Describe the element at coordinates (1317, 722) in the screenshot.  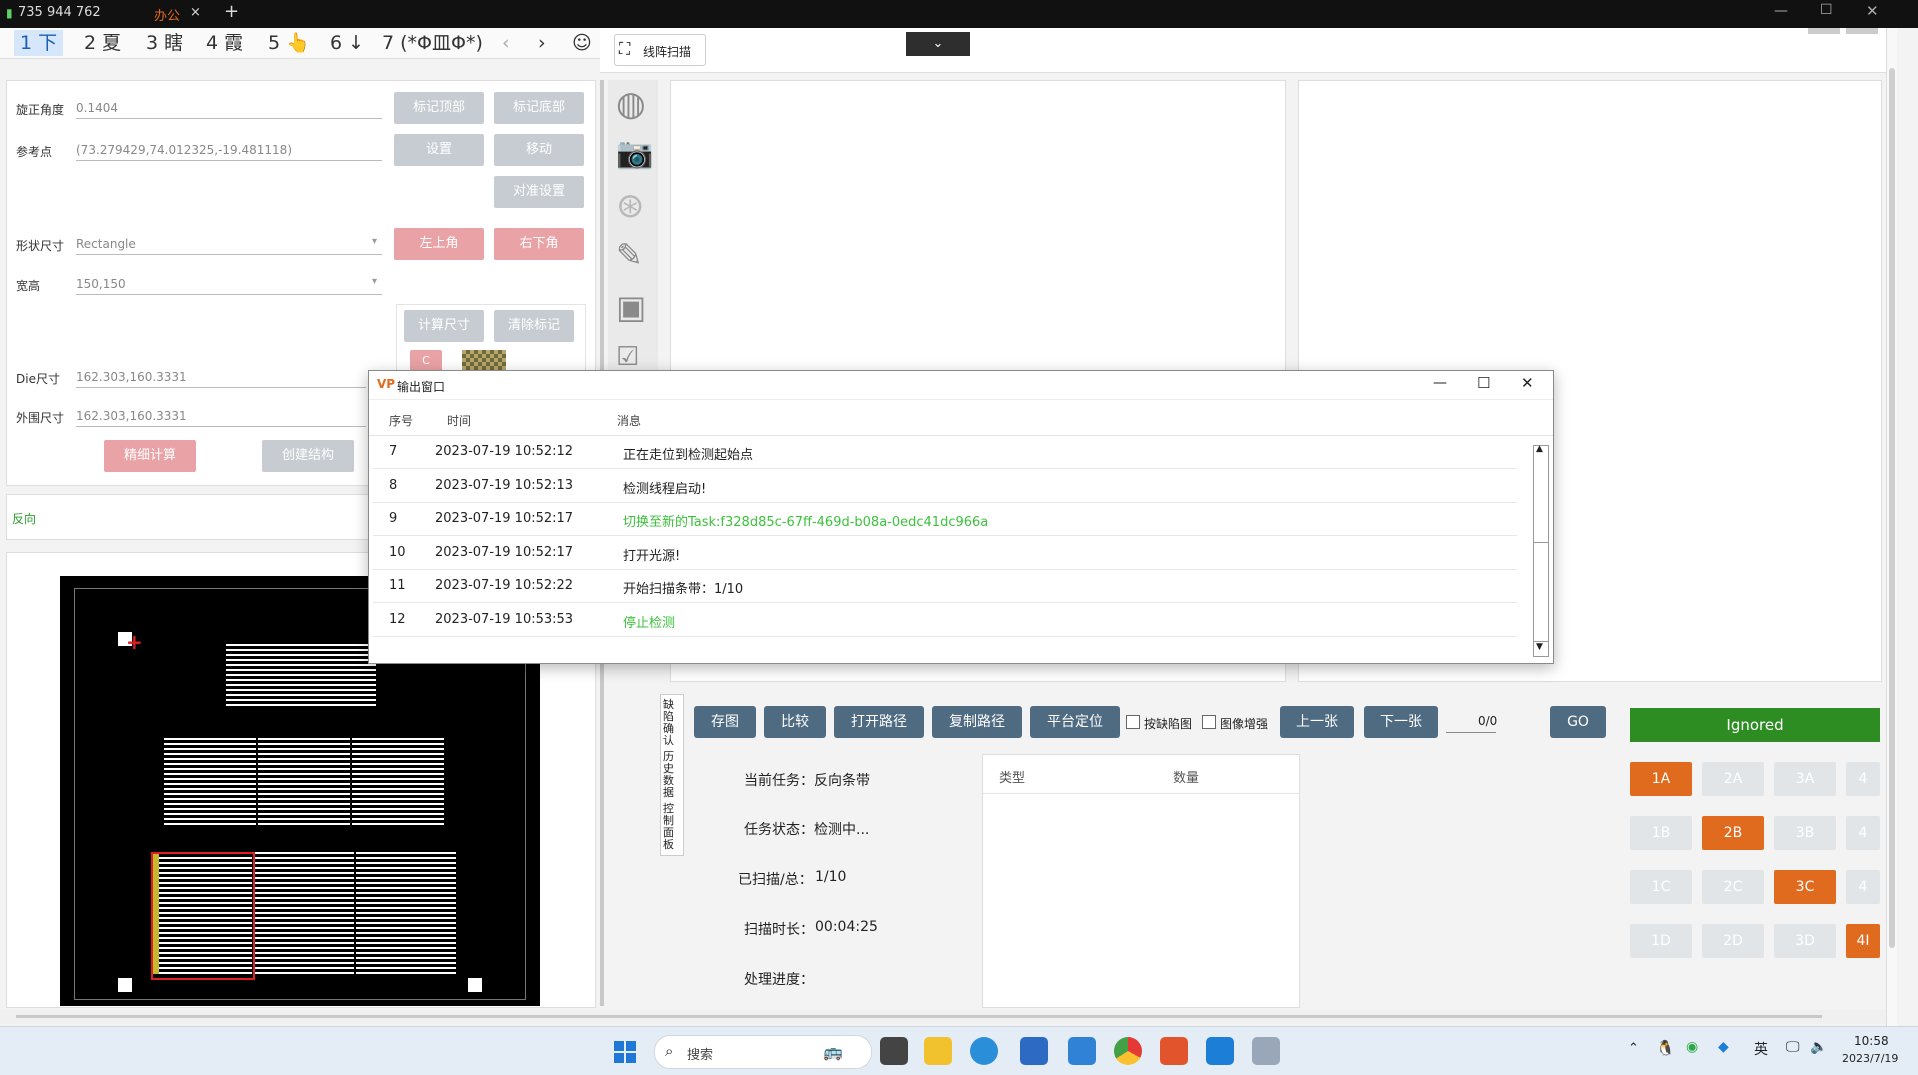
I see `prev-image-button: 上一张` at that location.